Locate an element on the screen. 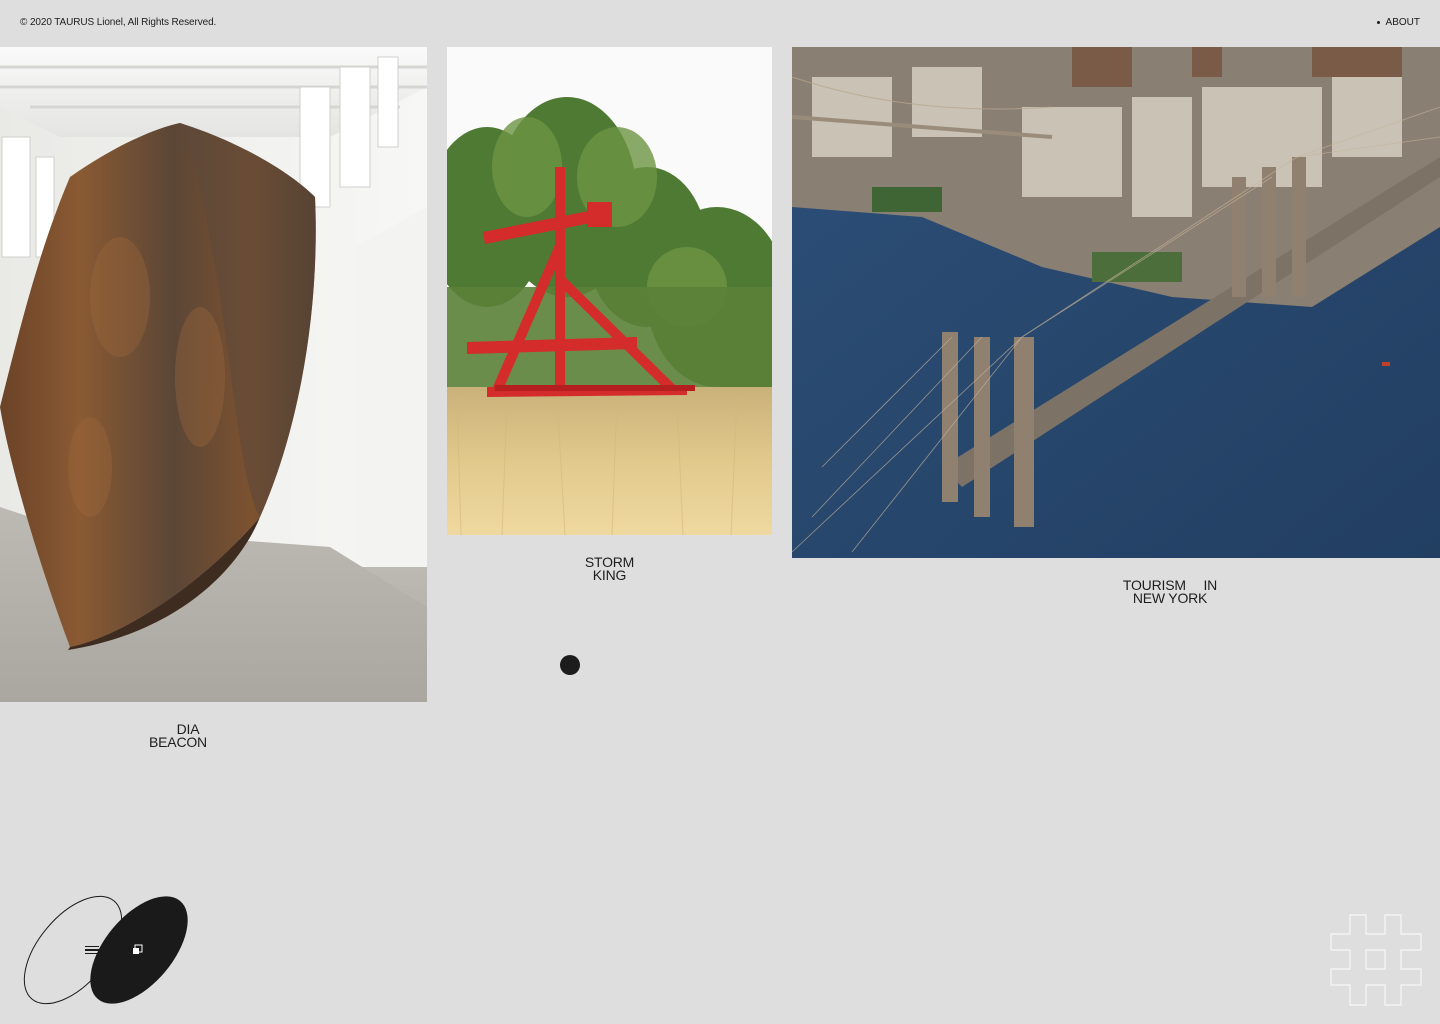  caption-line: KING is located at coordinates (609, 575).